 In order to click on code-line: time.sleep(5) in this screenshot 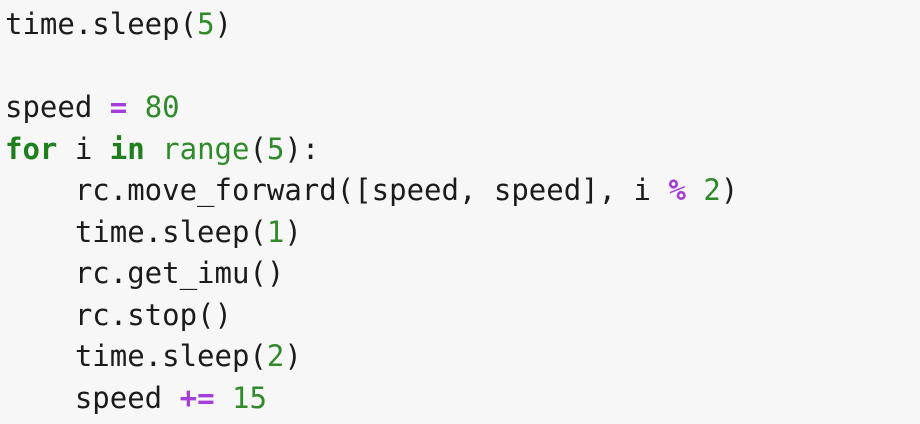, I will do `click(462, 25)`.